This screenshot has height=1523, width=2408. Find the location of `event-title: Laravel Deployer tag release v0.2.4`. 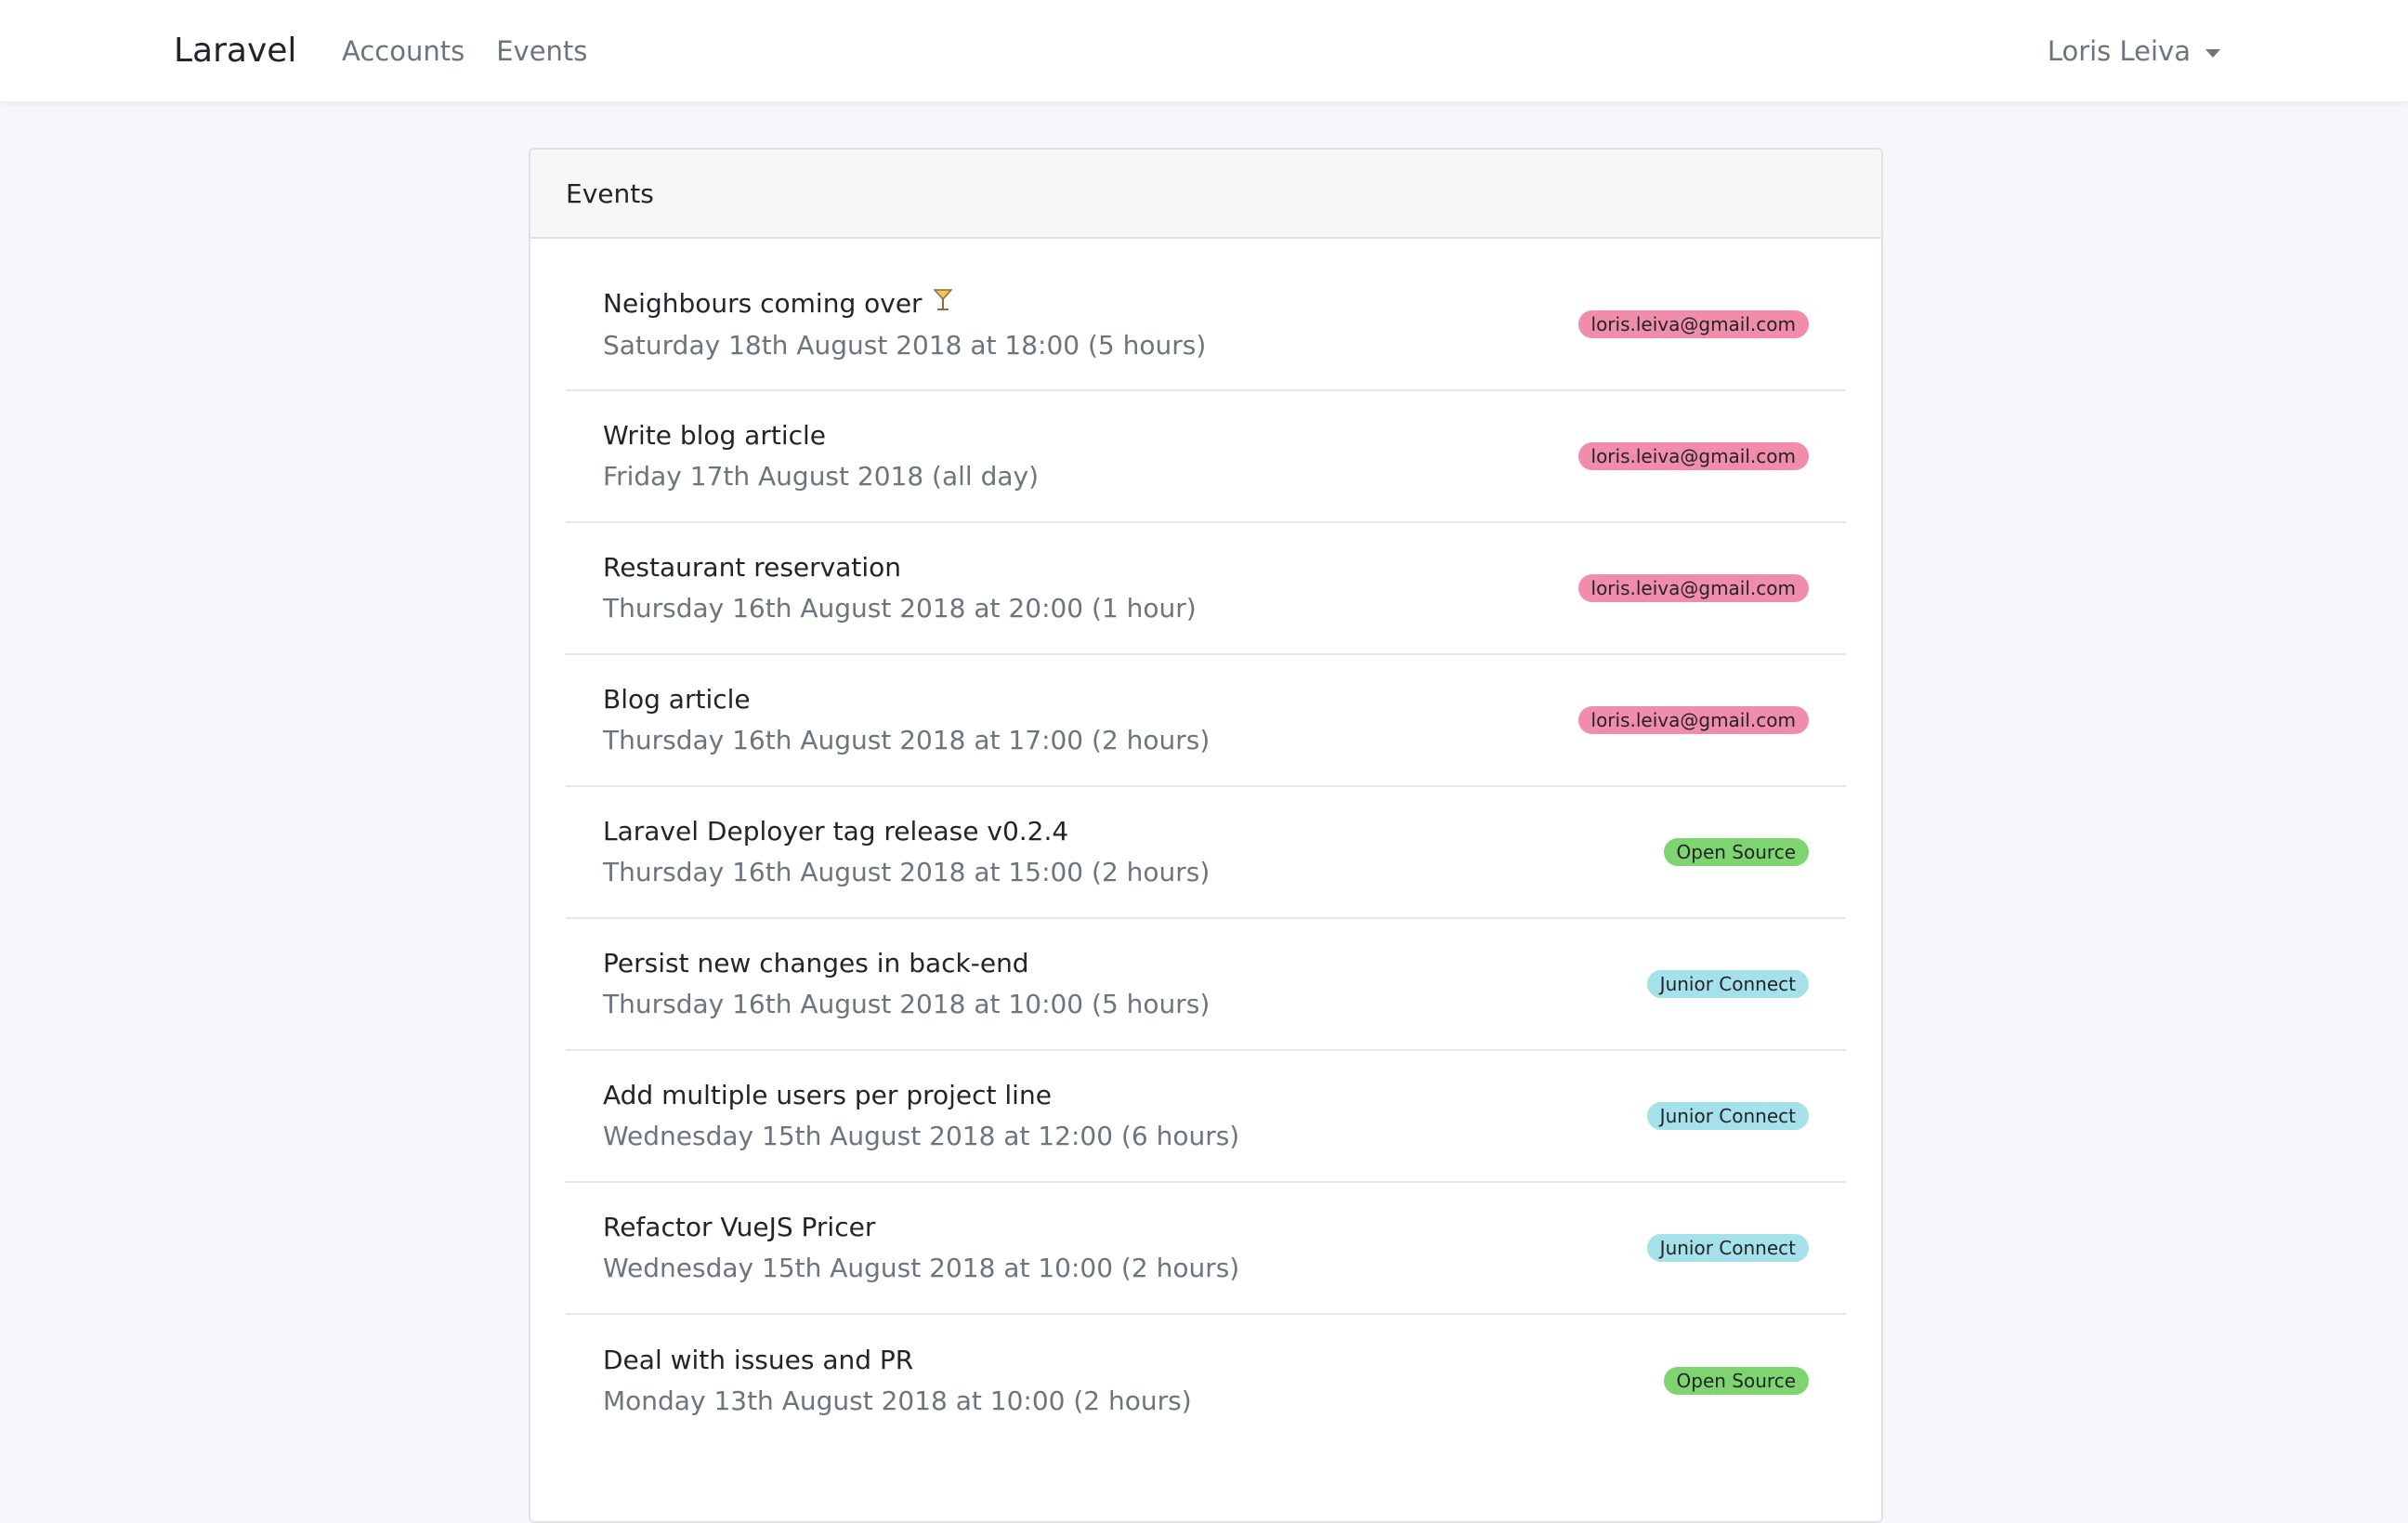

event-title: Laravel Deployer tag release v0.2.4 is located at coordinates (906, 832).